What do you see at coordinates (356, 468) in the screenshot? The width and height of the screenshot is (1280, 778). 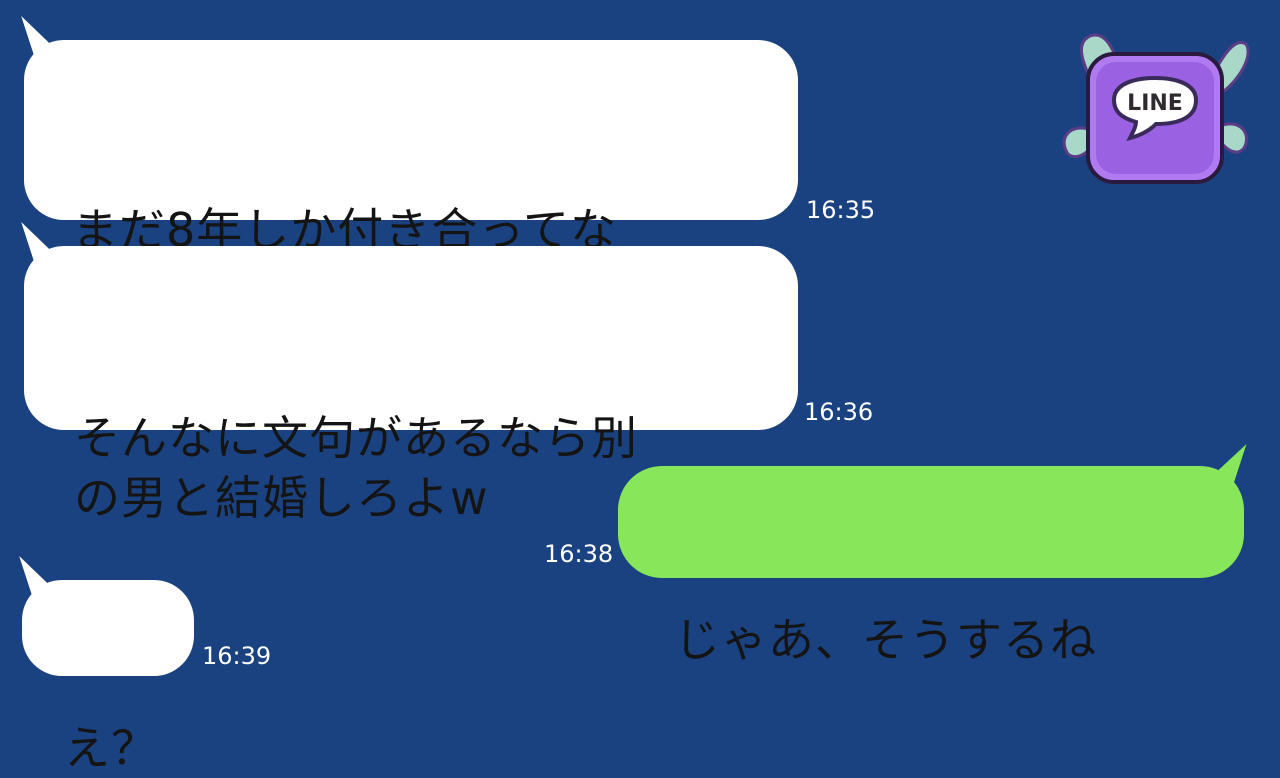 I see `message-text: そんなに文句があるなら別 の男と結婚しろよw` at bounding box center [356, 468].